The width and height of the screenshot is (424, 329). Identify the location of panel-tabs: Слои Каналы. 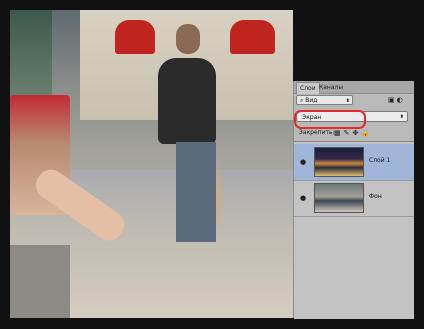
(354, 87).